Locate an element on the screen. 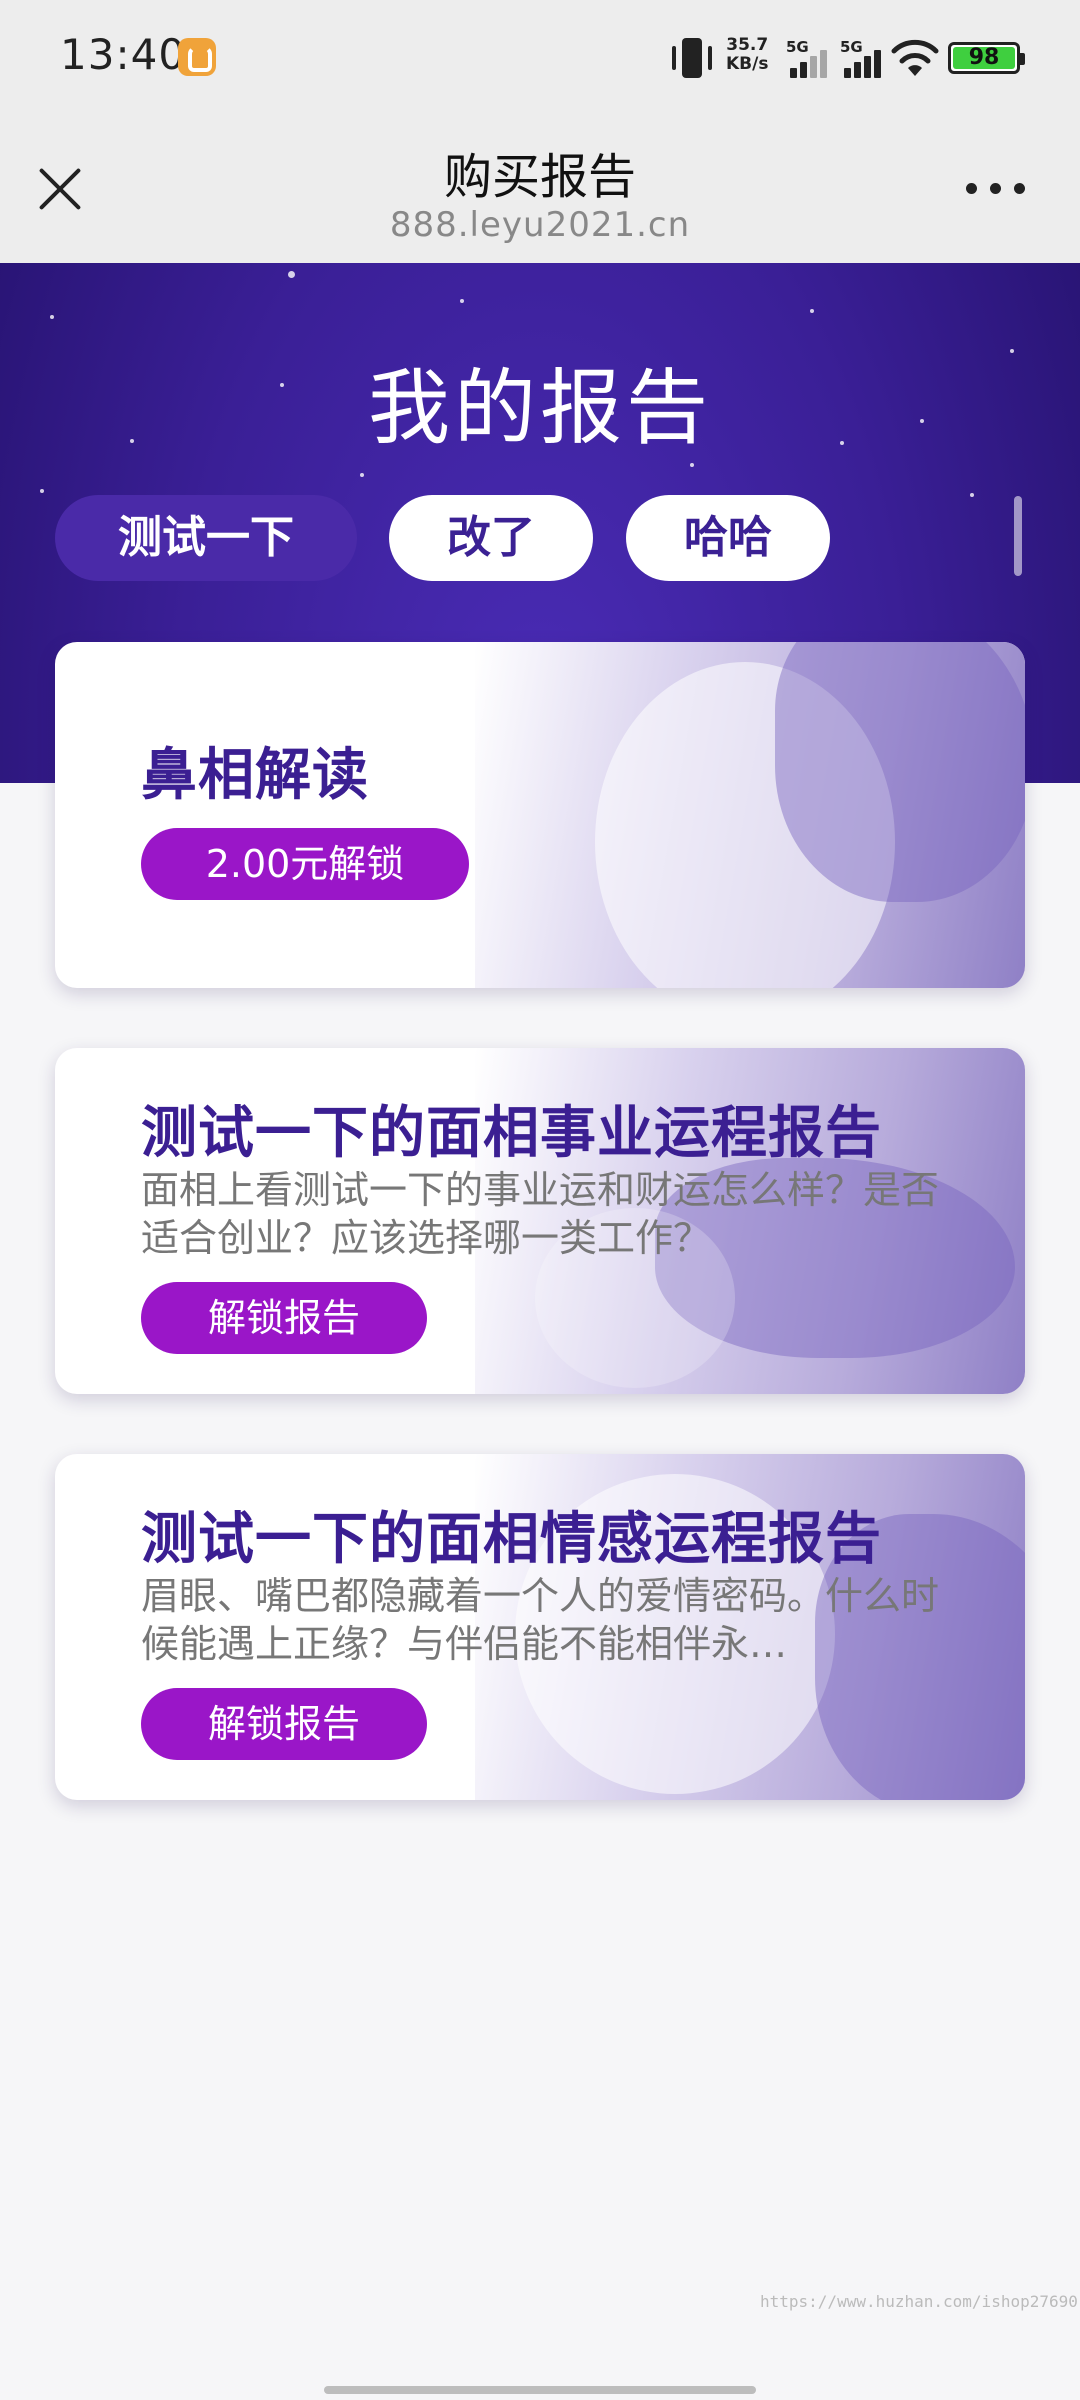 This screenshot has width=1080, height=2400. title-bar: 购买报告 888.leyu2021.cn is located at coordinates (540, 189).